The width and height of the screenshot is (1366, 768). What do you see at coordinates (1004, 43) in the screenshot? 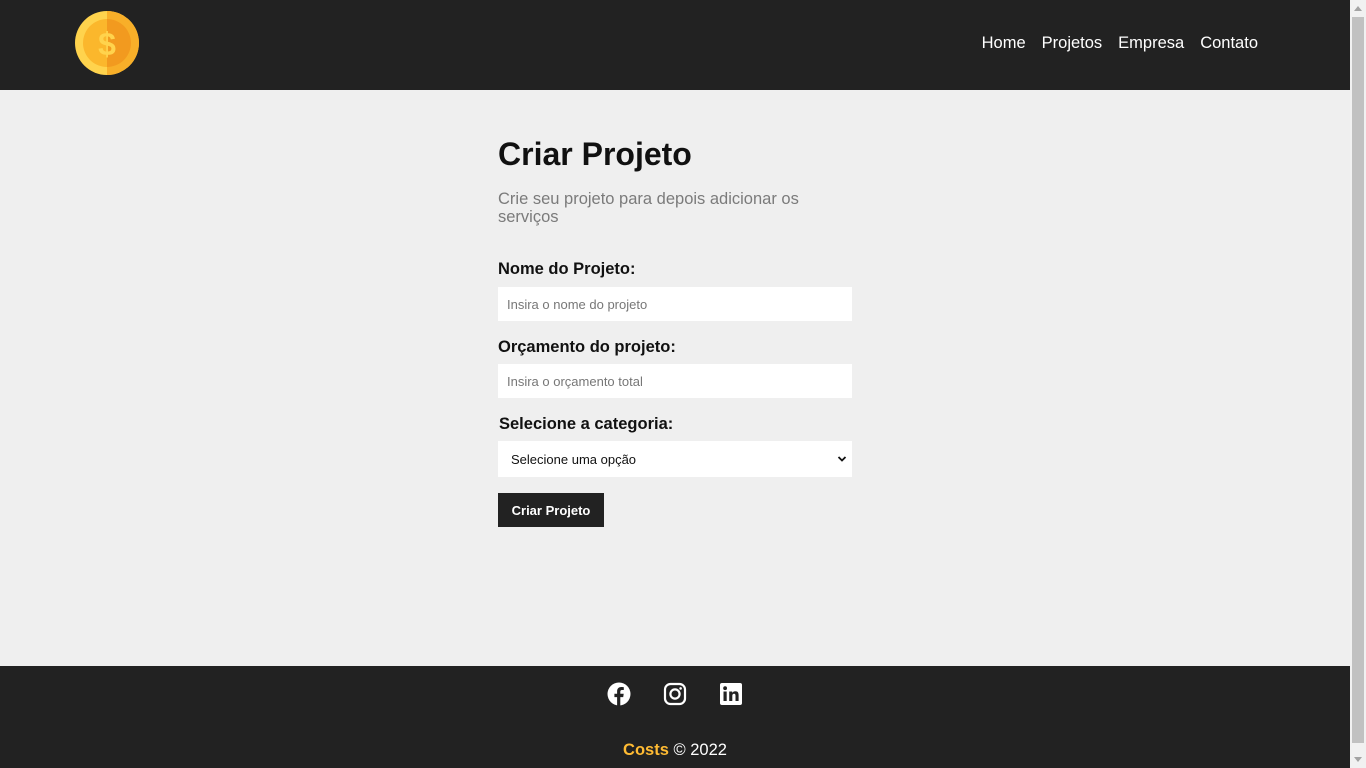
I see `nav-link-home: Home` at bounding box center [1004, 43].